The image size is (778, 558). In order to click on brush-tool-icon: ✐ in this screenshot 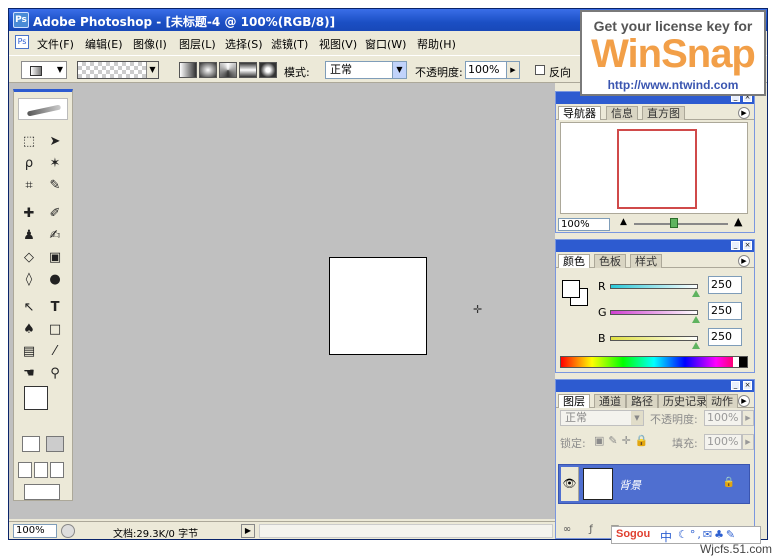, I will do `click(55, 214)`.